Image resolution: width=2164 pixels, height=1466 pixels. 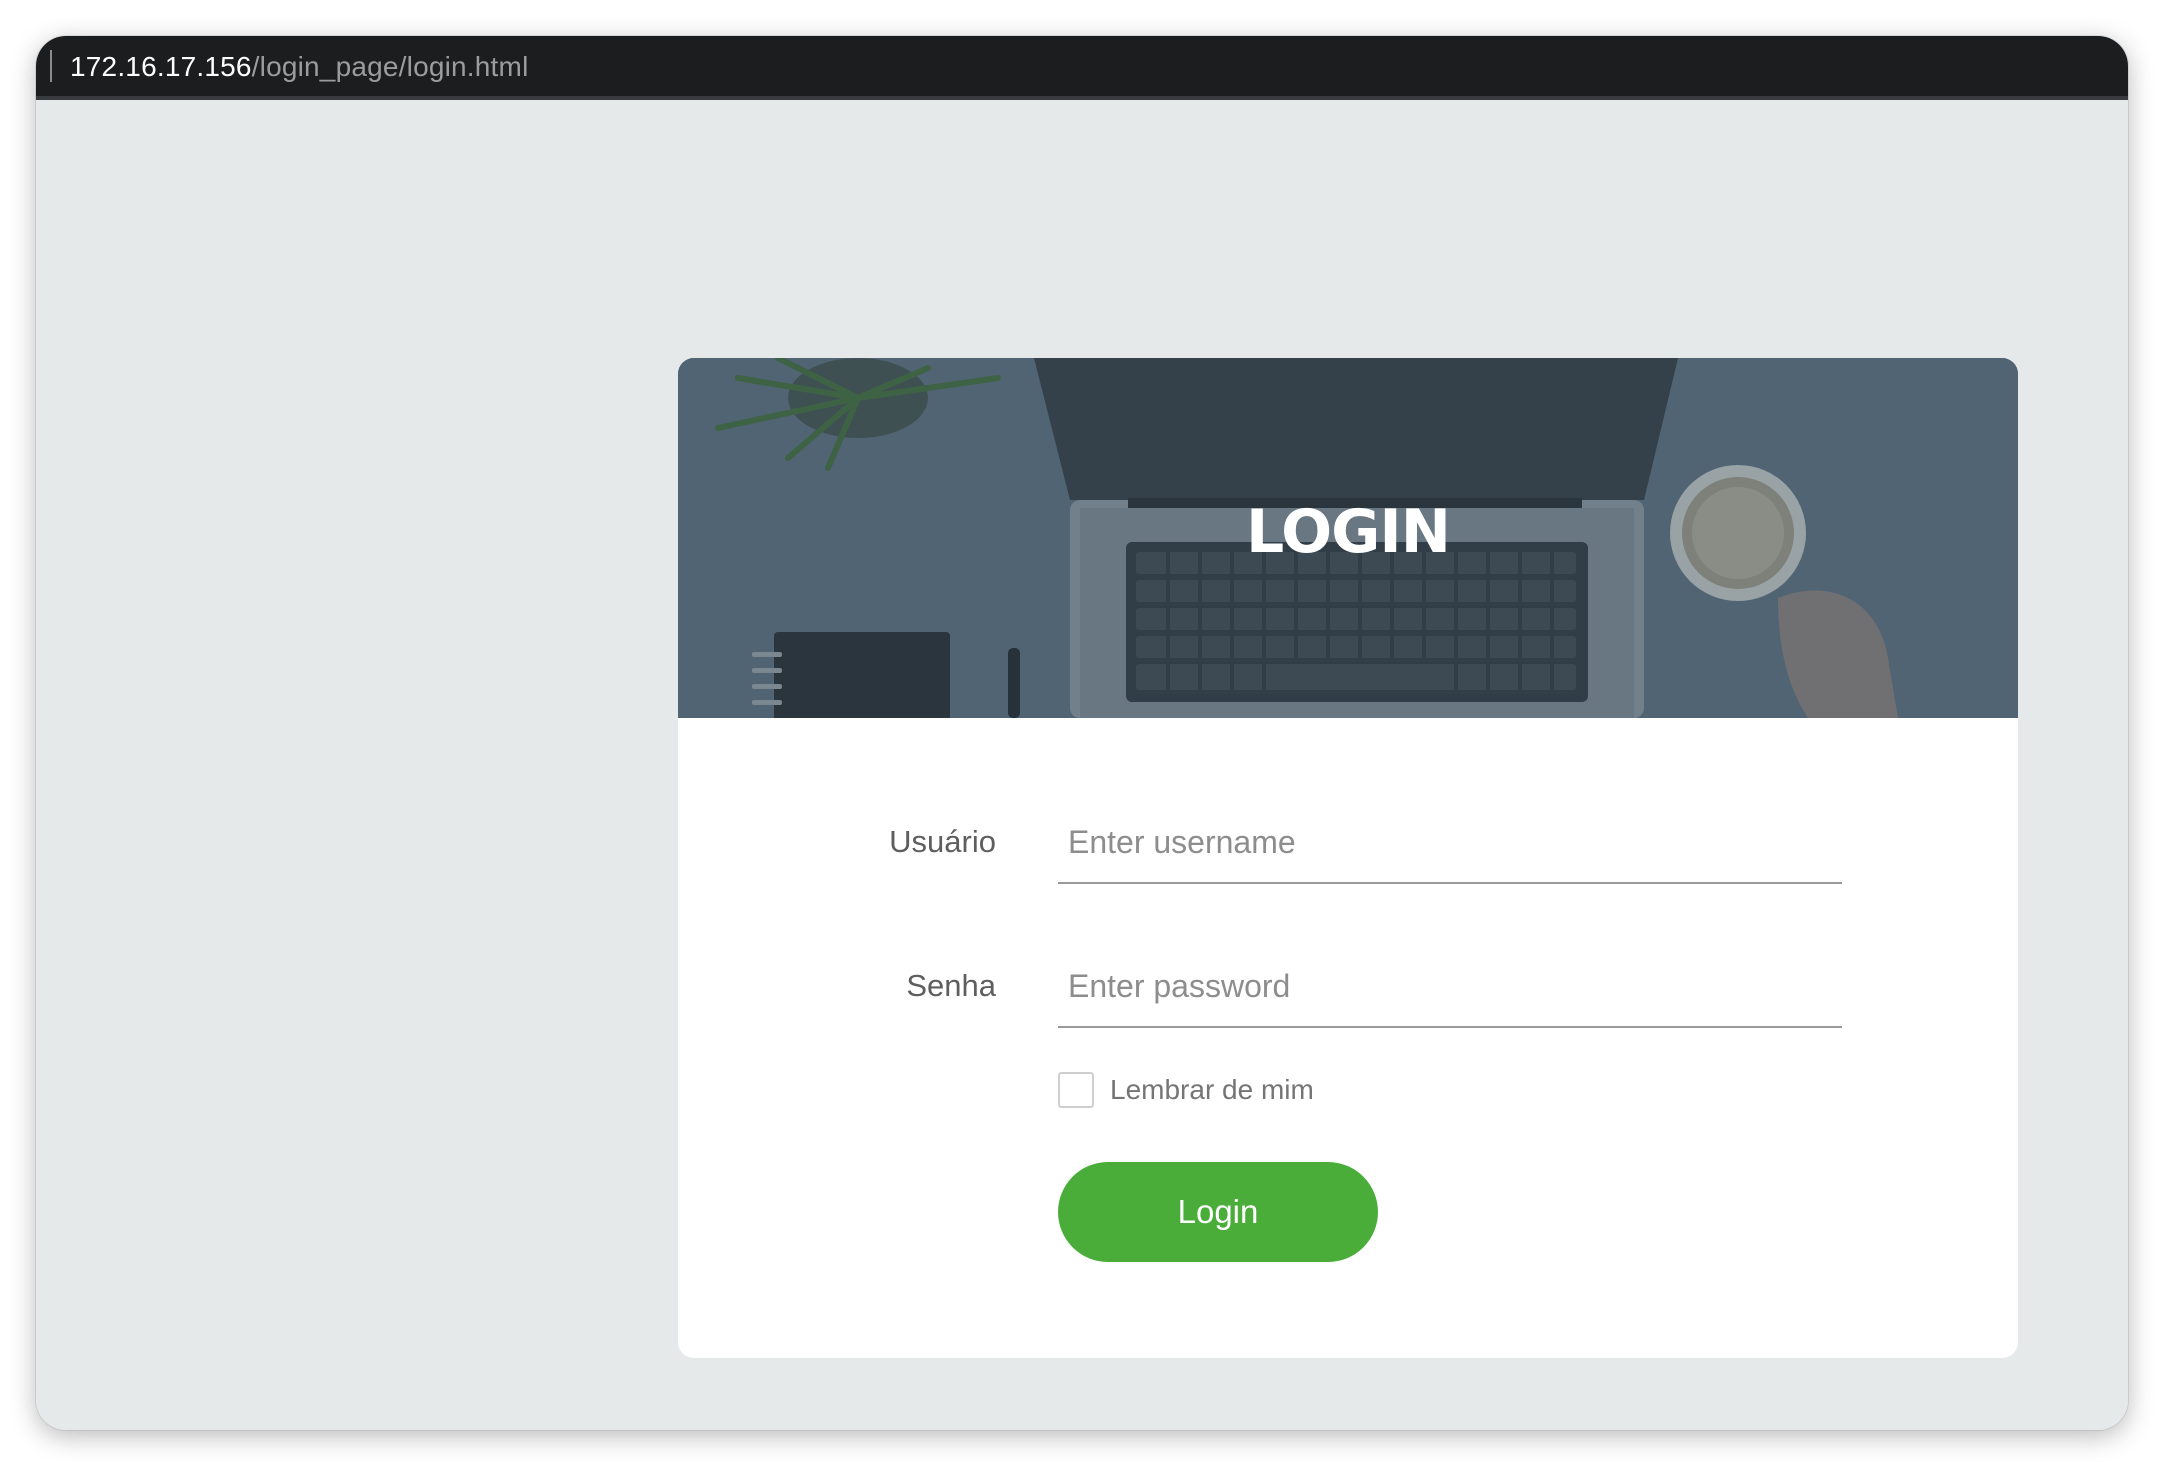 I want to click on checkbox-empty-icon, so click(x=1076, y=1090).